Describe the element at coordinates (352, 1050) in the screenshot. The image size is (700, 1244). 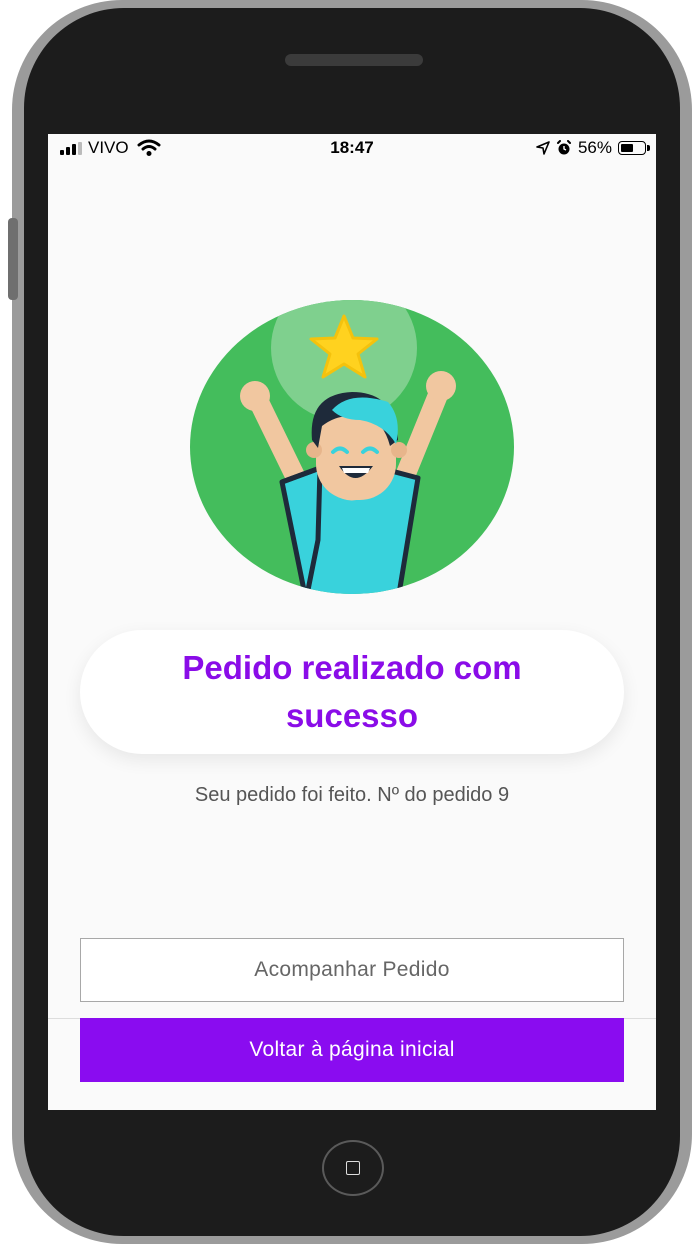
I see `back-home-button: Voltar à página inicial` at that location.